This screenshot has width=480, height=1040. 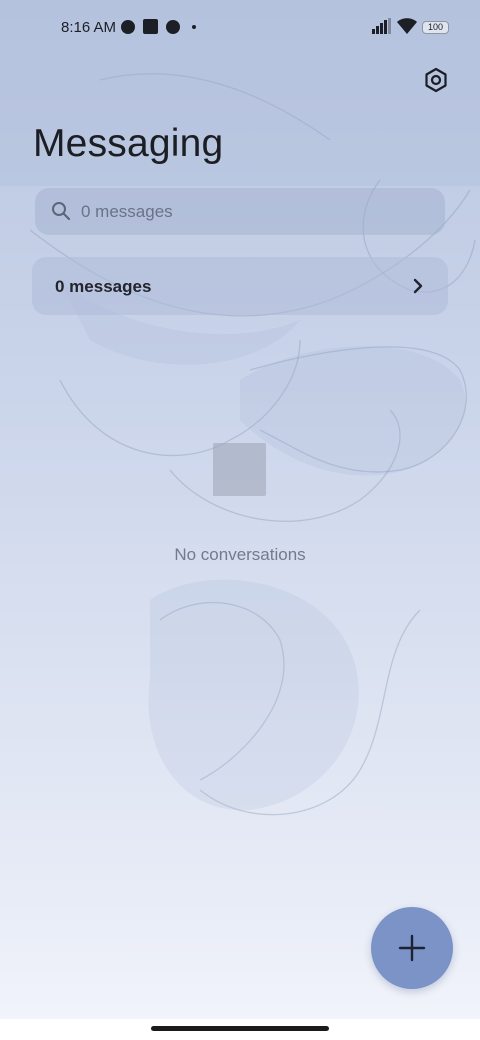 What do you see at coordinates (240, 554) in the screenshot?
I see `empty-state-text: No conversations` at bounding box center [240, 554].